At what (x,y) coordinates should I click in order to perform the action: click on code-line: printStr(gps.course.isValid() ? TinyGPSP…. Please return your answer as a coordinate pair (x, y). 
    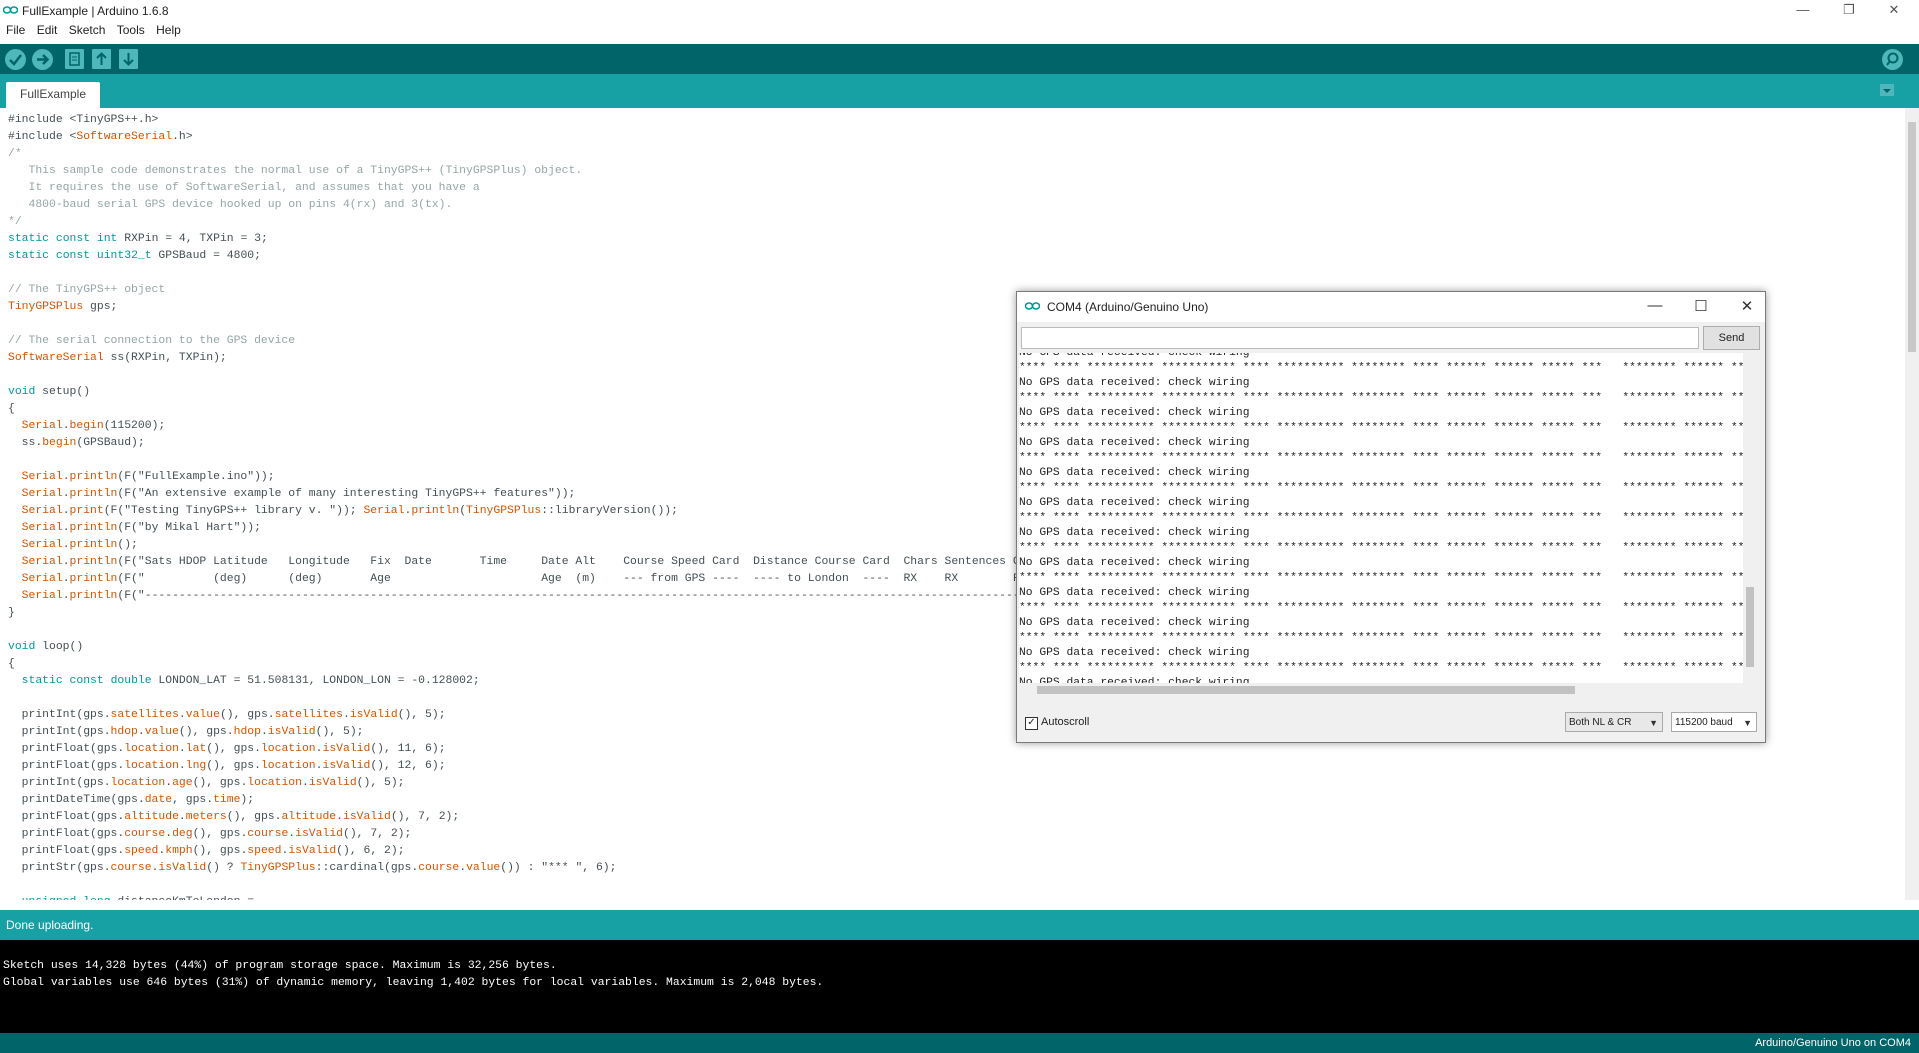
    Looking at the image, I should click on (312, 868).